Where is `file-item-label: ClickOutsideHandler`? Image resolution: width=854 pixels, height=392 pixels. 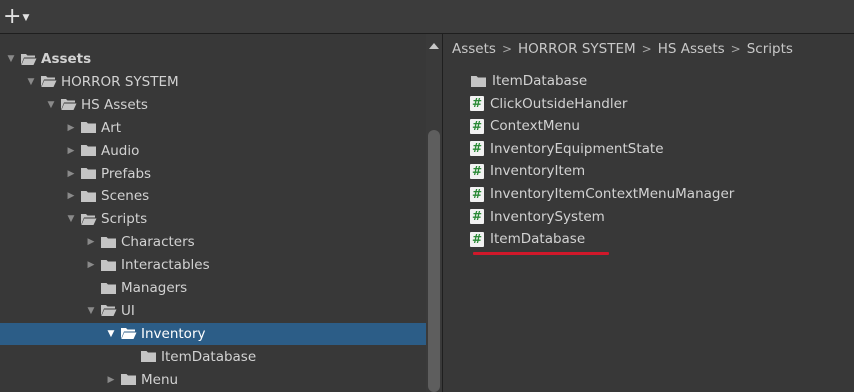
file-item-label: ClickOutsideHandler is located at coordinates (559, 103).